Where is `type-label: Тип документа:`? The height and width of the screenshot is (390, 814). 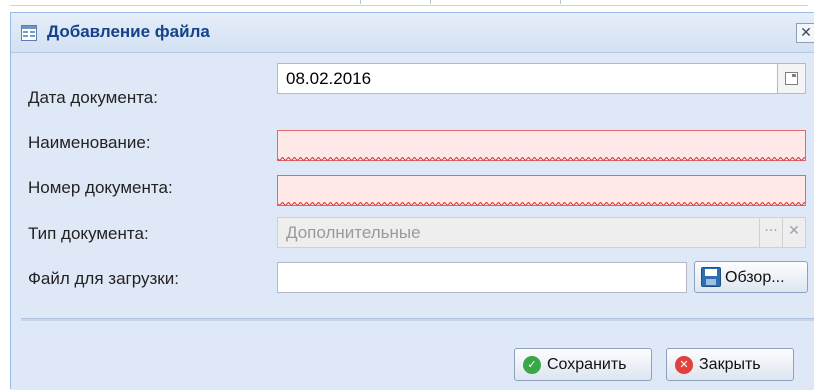 type-label: Тип документа: is located at coordinates (88, 233).